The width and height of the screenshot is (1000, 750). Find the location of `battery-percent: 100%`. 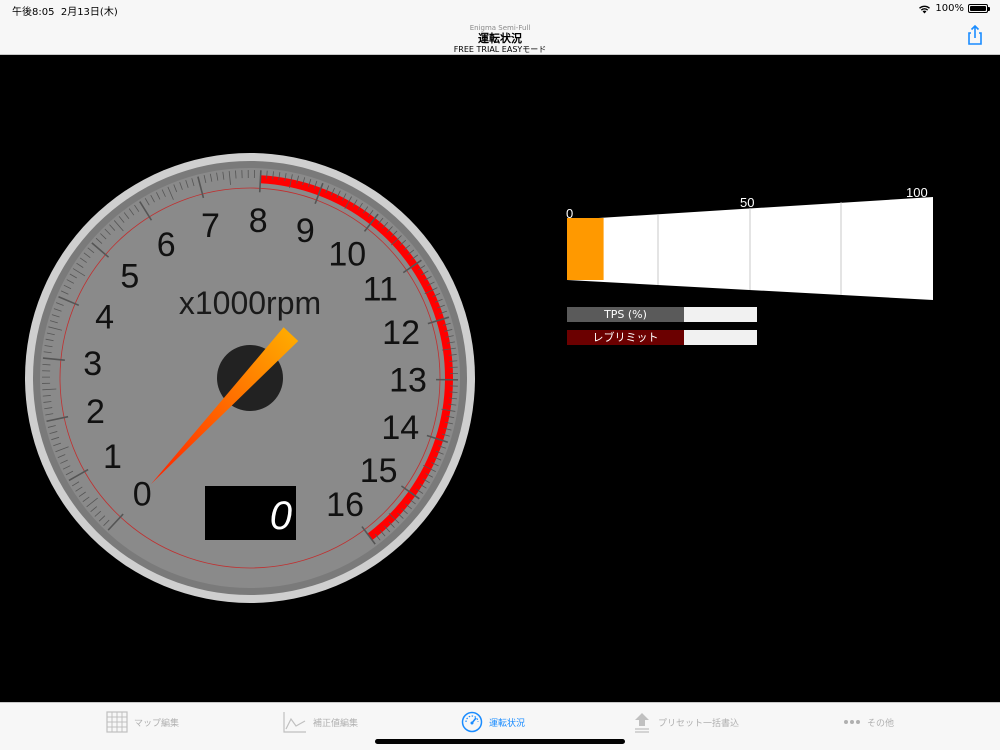

battery-percent: 100% is located at coordinates (949, 8).